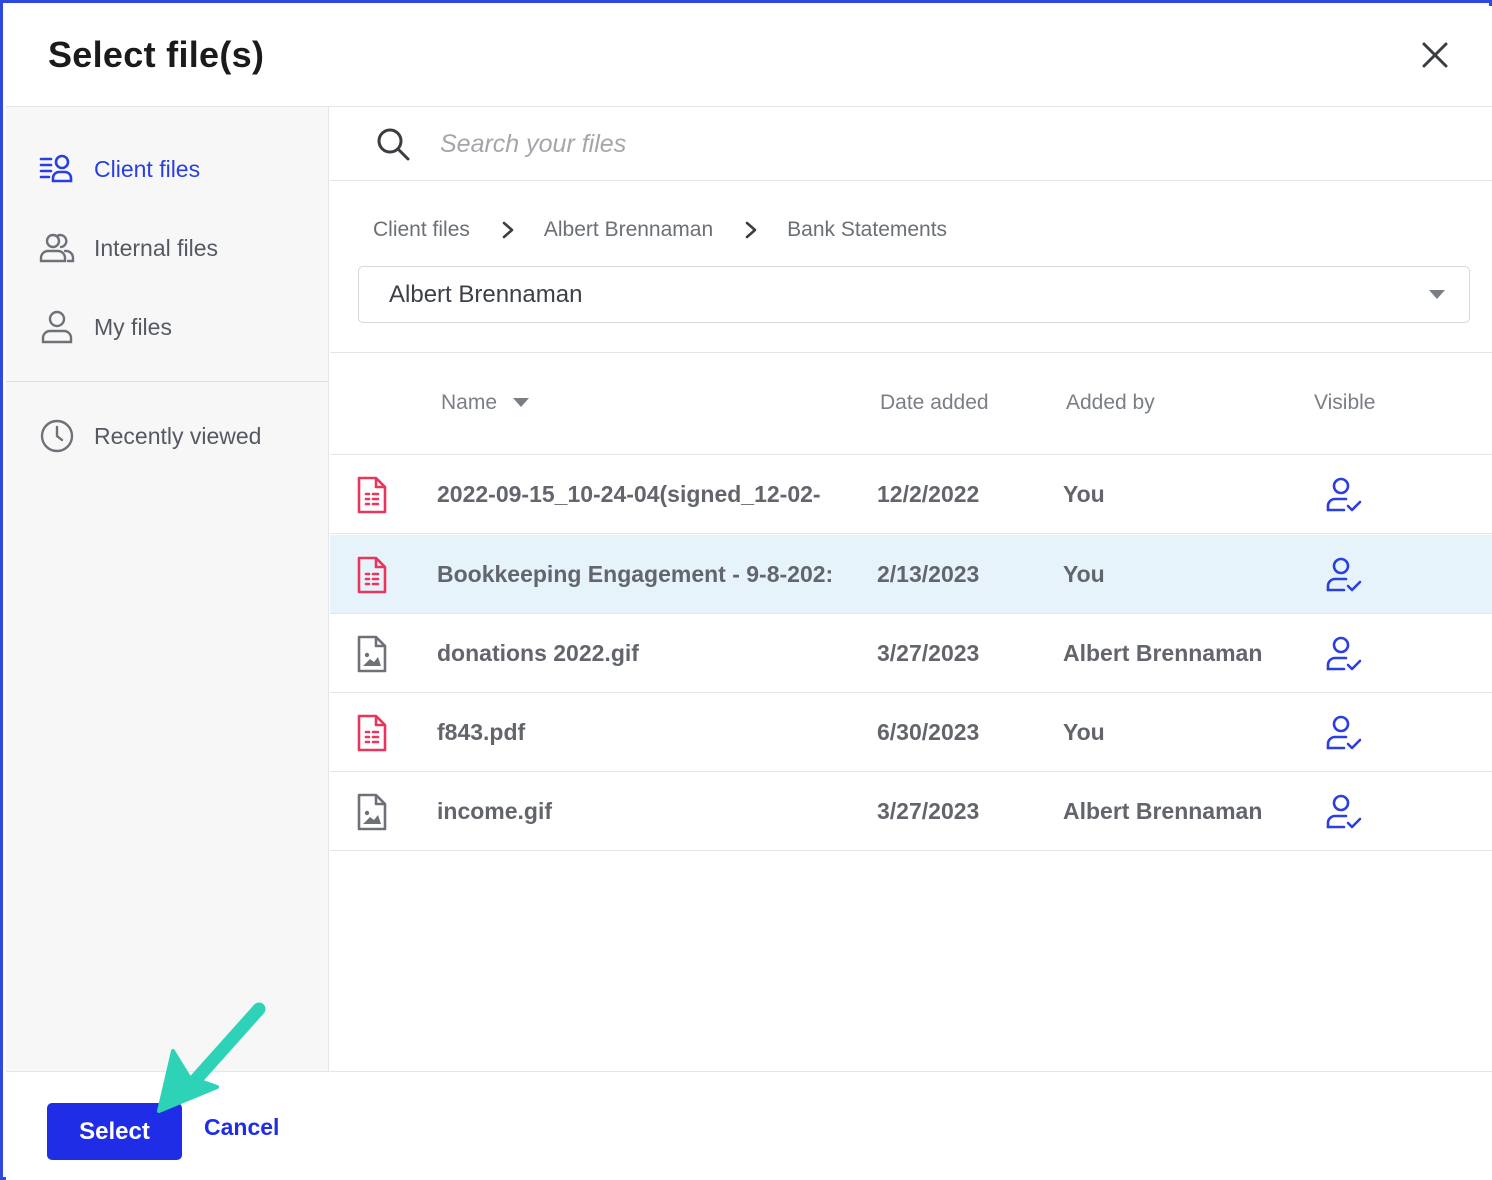 Image resolution: width=1492 pixels, height=1180 pixels. What do you see at coordinates (928, 732) in the screenshot?
I see `file-date-added: 6/30/2023` at bounding box center [928, 732].